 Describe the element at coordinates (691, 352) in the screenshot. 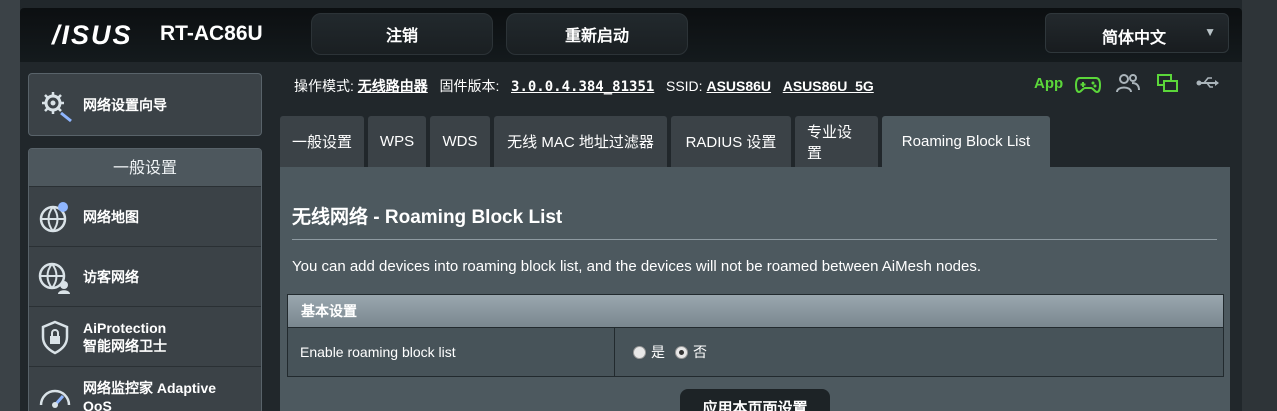

I see `radio-option-no: 否` at that location.